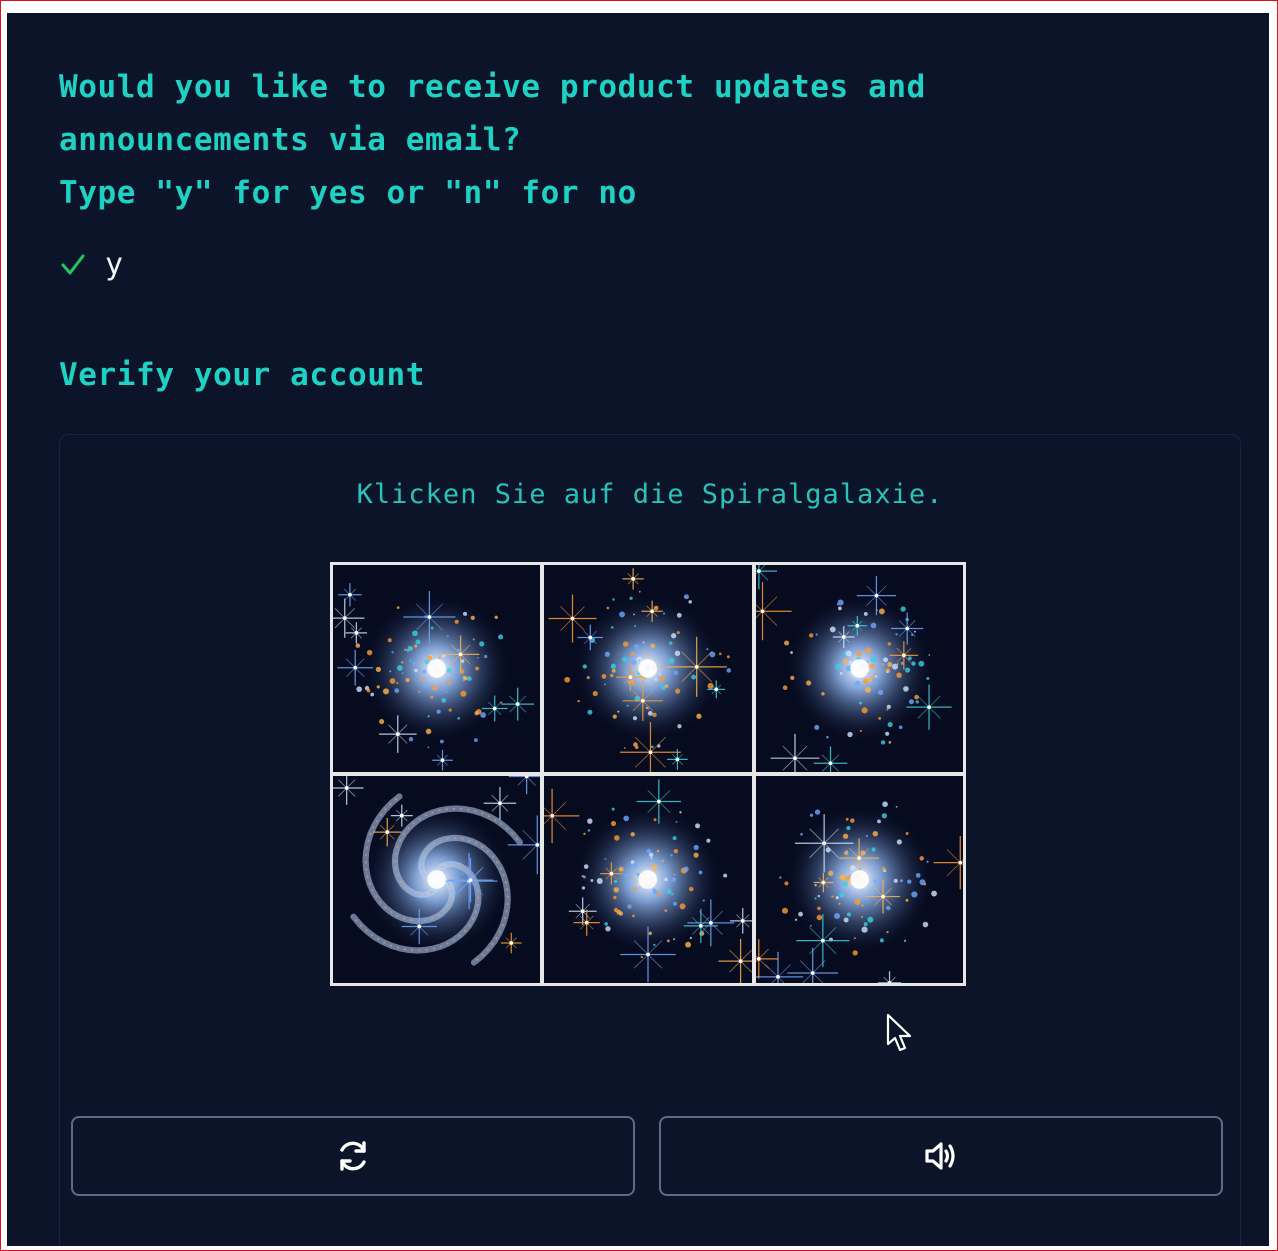 This screenshot has height=1251, width=1278. I want to click on answer-row: y, so click(91, 265).